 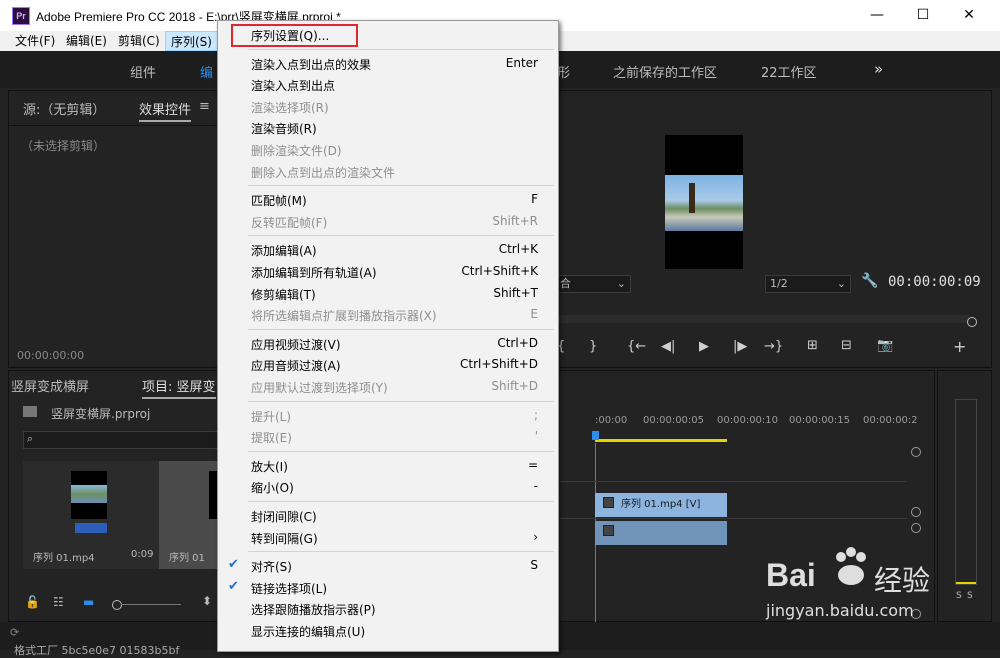 I want to click on video-thumbnail, so click(x=704, y=203).